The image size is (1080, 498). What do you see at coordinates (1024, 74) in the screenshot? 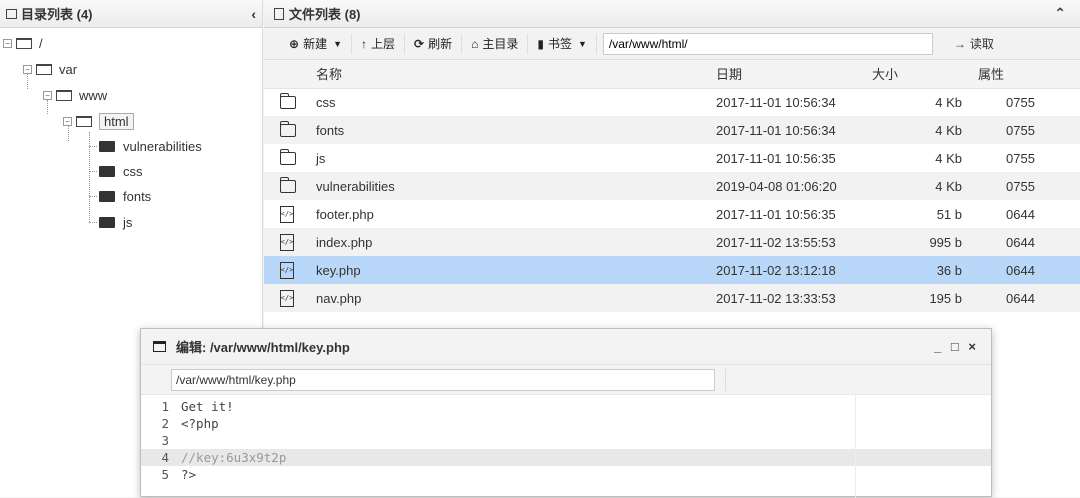
I see `column-header-attr: 属性` at bounding box center [1024, 74].